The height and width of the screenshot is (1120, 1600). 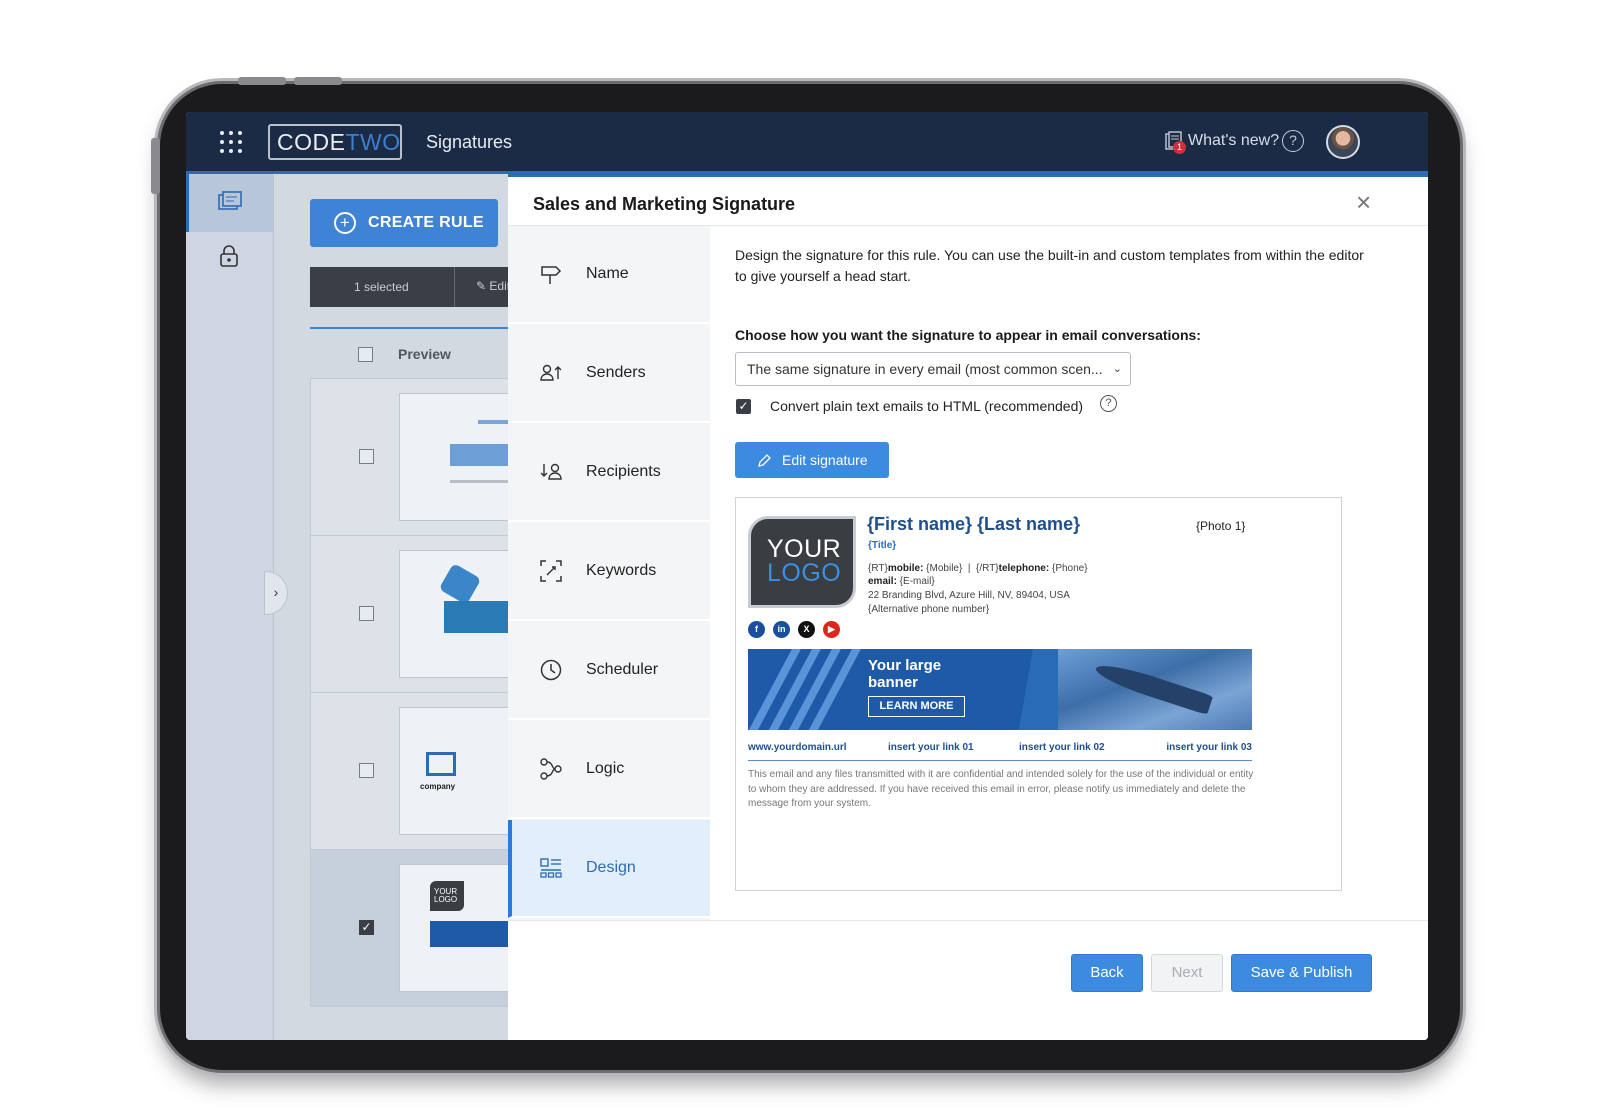 I want to click on preview-column-header: Preview, so click(x=424, y=354).